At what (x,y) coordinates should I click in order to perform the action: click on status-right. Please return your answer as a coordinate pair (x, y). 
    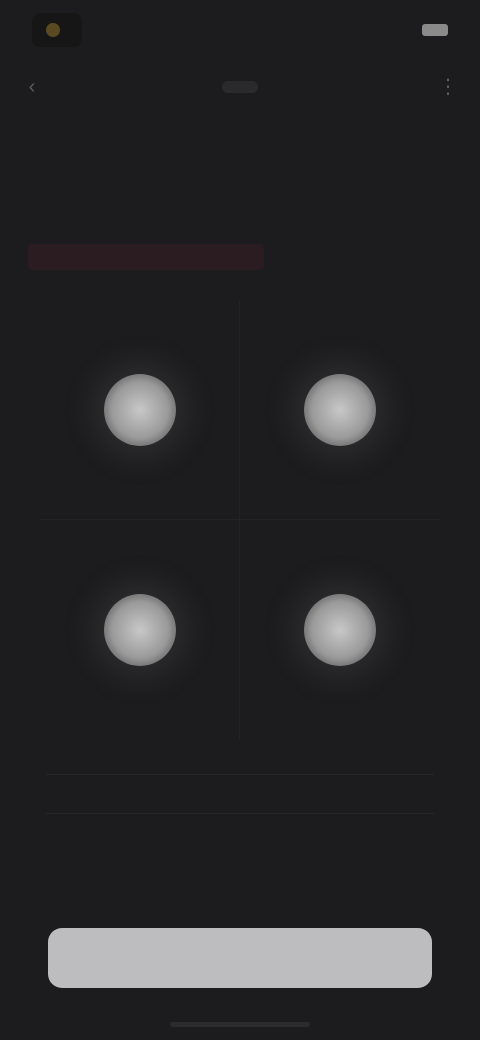
    Looking at the image, I should click on (432, 30).